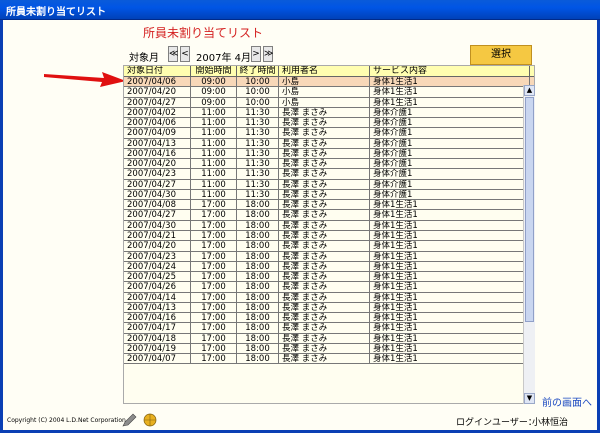  What do you see at coordinates (329, 154) in the screenshot?
I see `table-row: 2007/04/16 11:00 11:30 長澤 まさみ 身体介護1` at bounding box center [329, 154].